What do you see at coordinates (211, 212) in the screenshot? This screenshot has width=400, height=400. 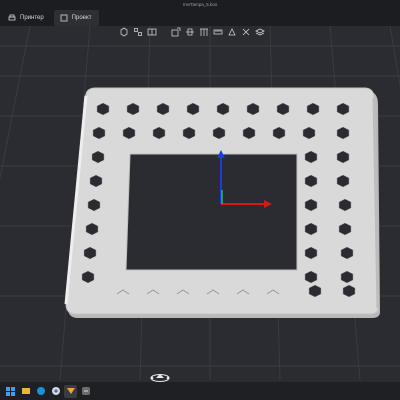 I see `frame-cutout` at bounding box center [211, 212].